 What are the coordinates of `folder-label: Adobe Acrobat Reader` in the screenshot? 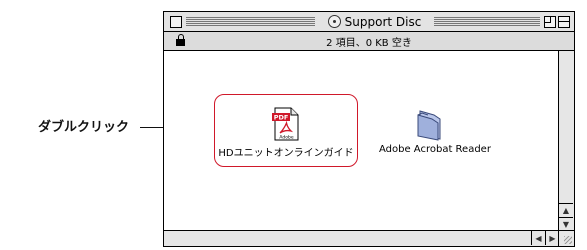 It's located at (435, 149).